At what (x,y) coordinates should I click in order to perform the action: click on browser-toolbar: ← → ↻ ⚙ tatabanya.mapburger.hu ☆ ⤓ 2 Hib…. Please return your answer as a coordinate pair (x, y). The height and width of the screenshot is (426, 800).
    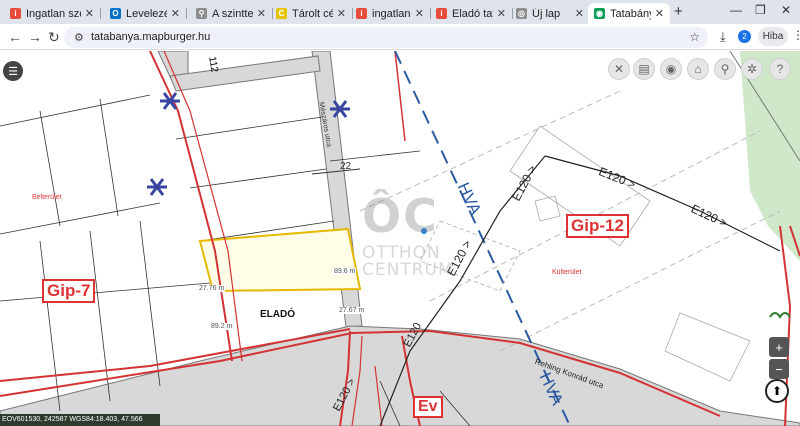
    Looking at the image, I should click on (400, 37).